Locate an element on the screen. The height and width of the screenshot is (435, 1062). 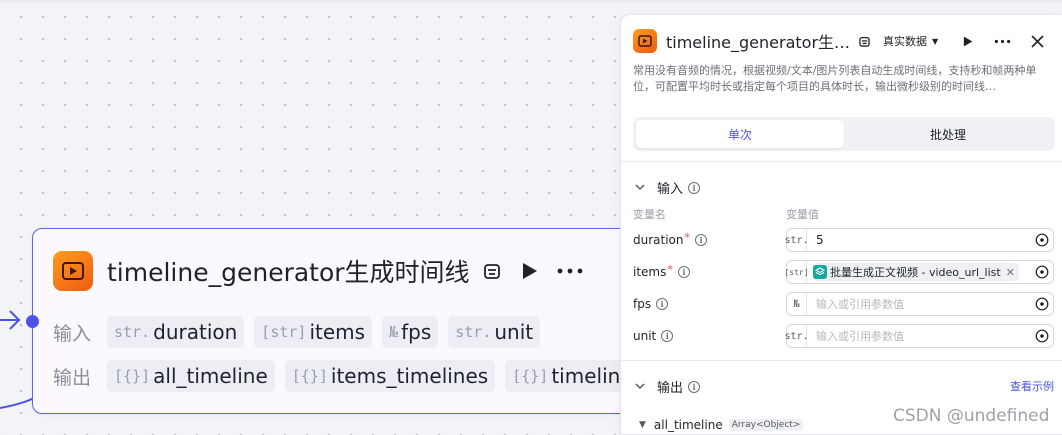
input-chip-fps: № fps is located at coordinates (410, 332).